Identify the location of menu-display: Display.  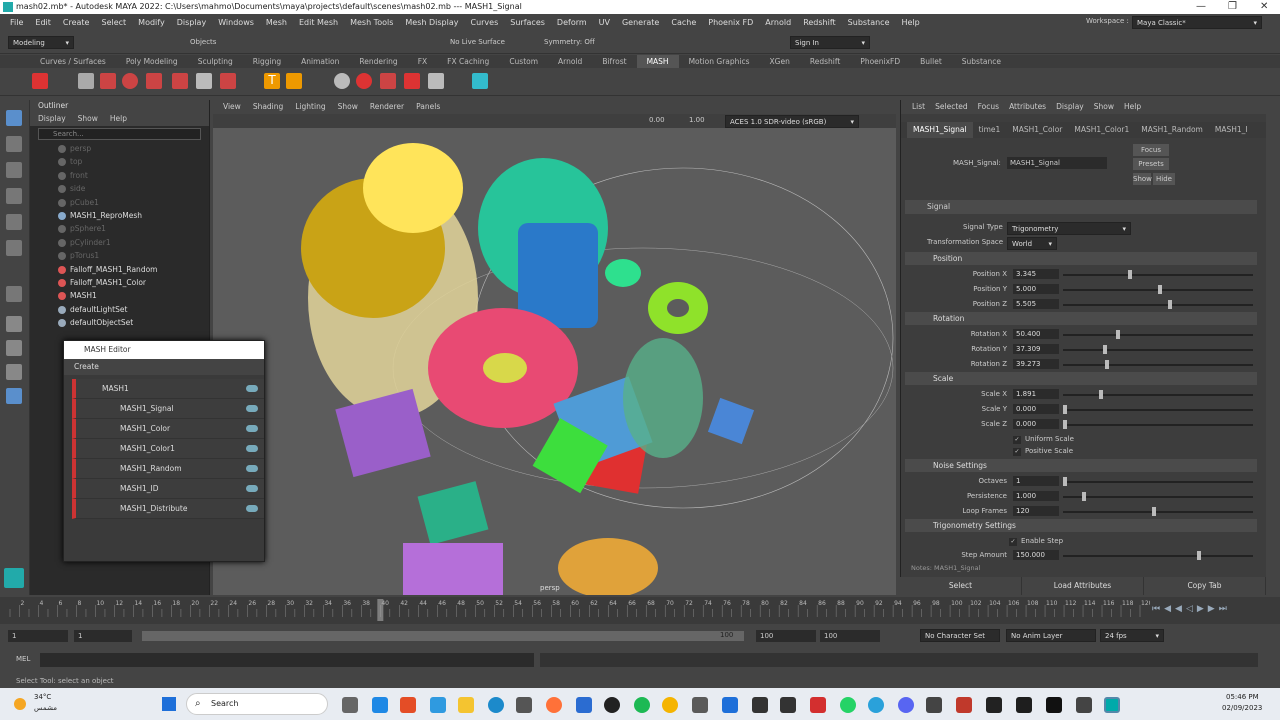
(192, 22).